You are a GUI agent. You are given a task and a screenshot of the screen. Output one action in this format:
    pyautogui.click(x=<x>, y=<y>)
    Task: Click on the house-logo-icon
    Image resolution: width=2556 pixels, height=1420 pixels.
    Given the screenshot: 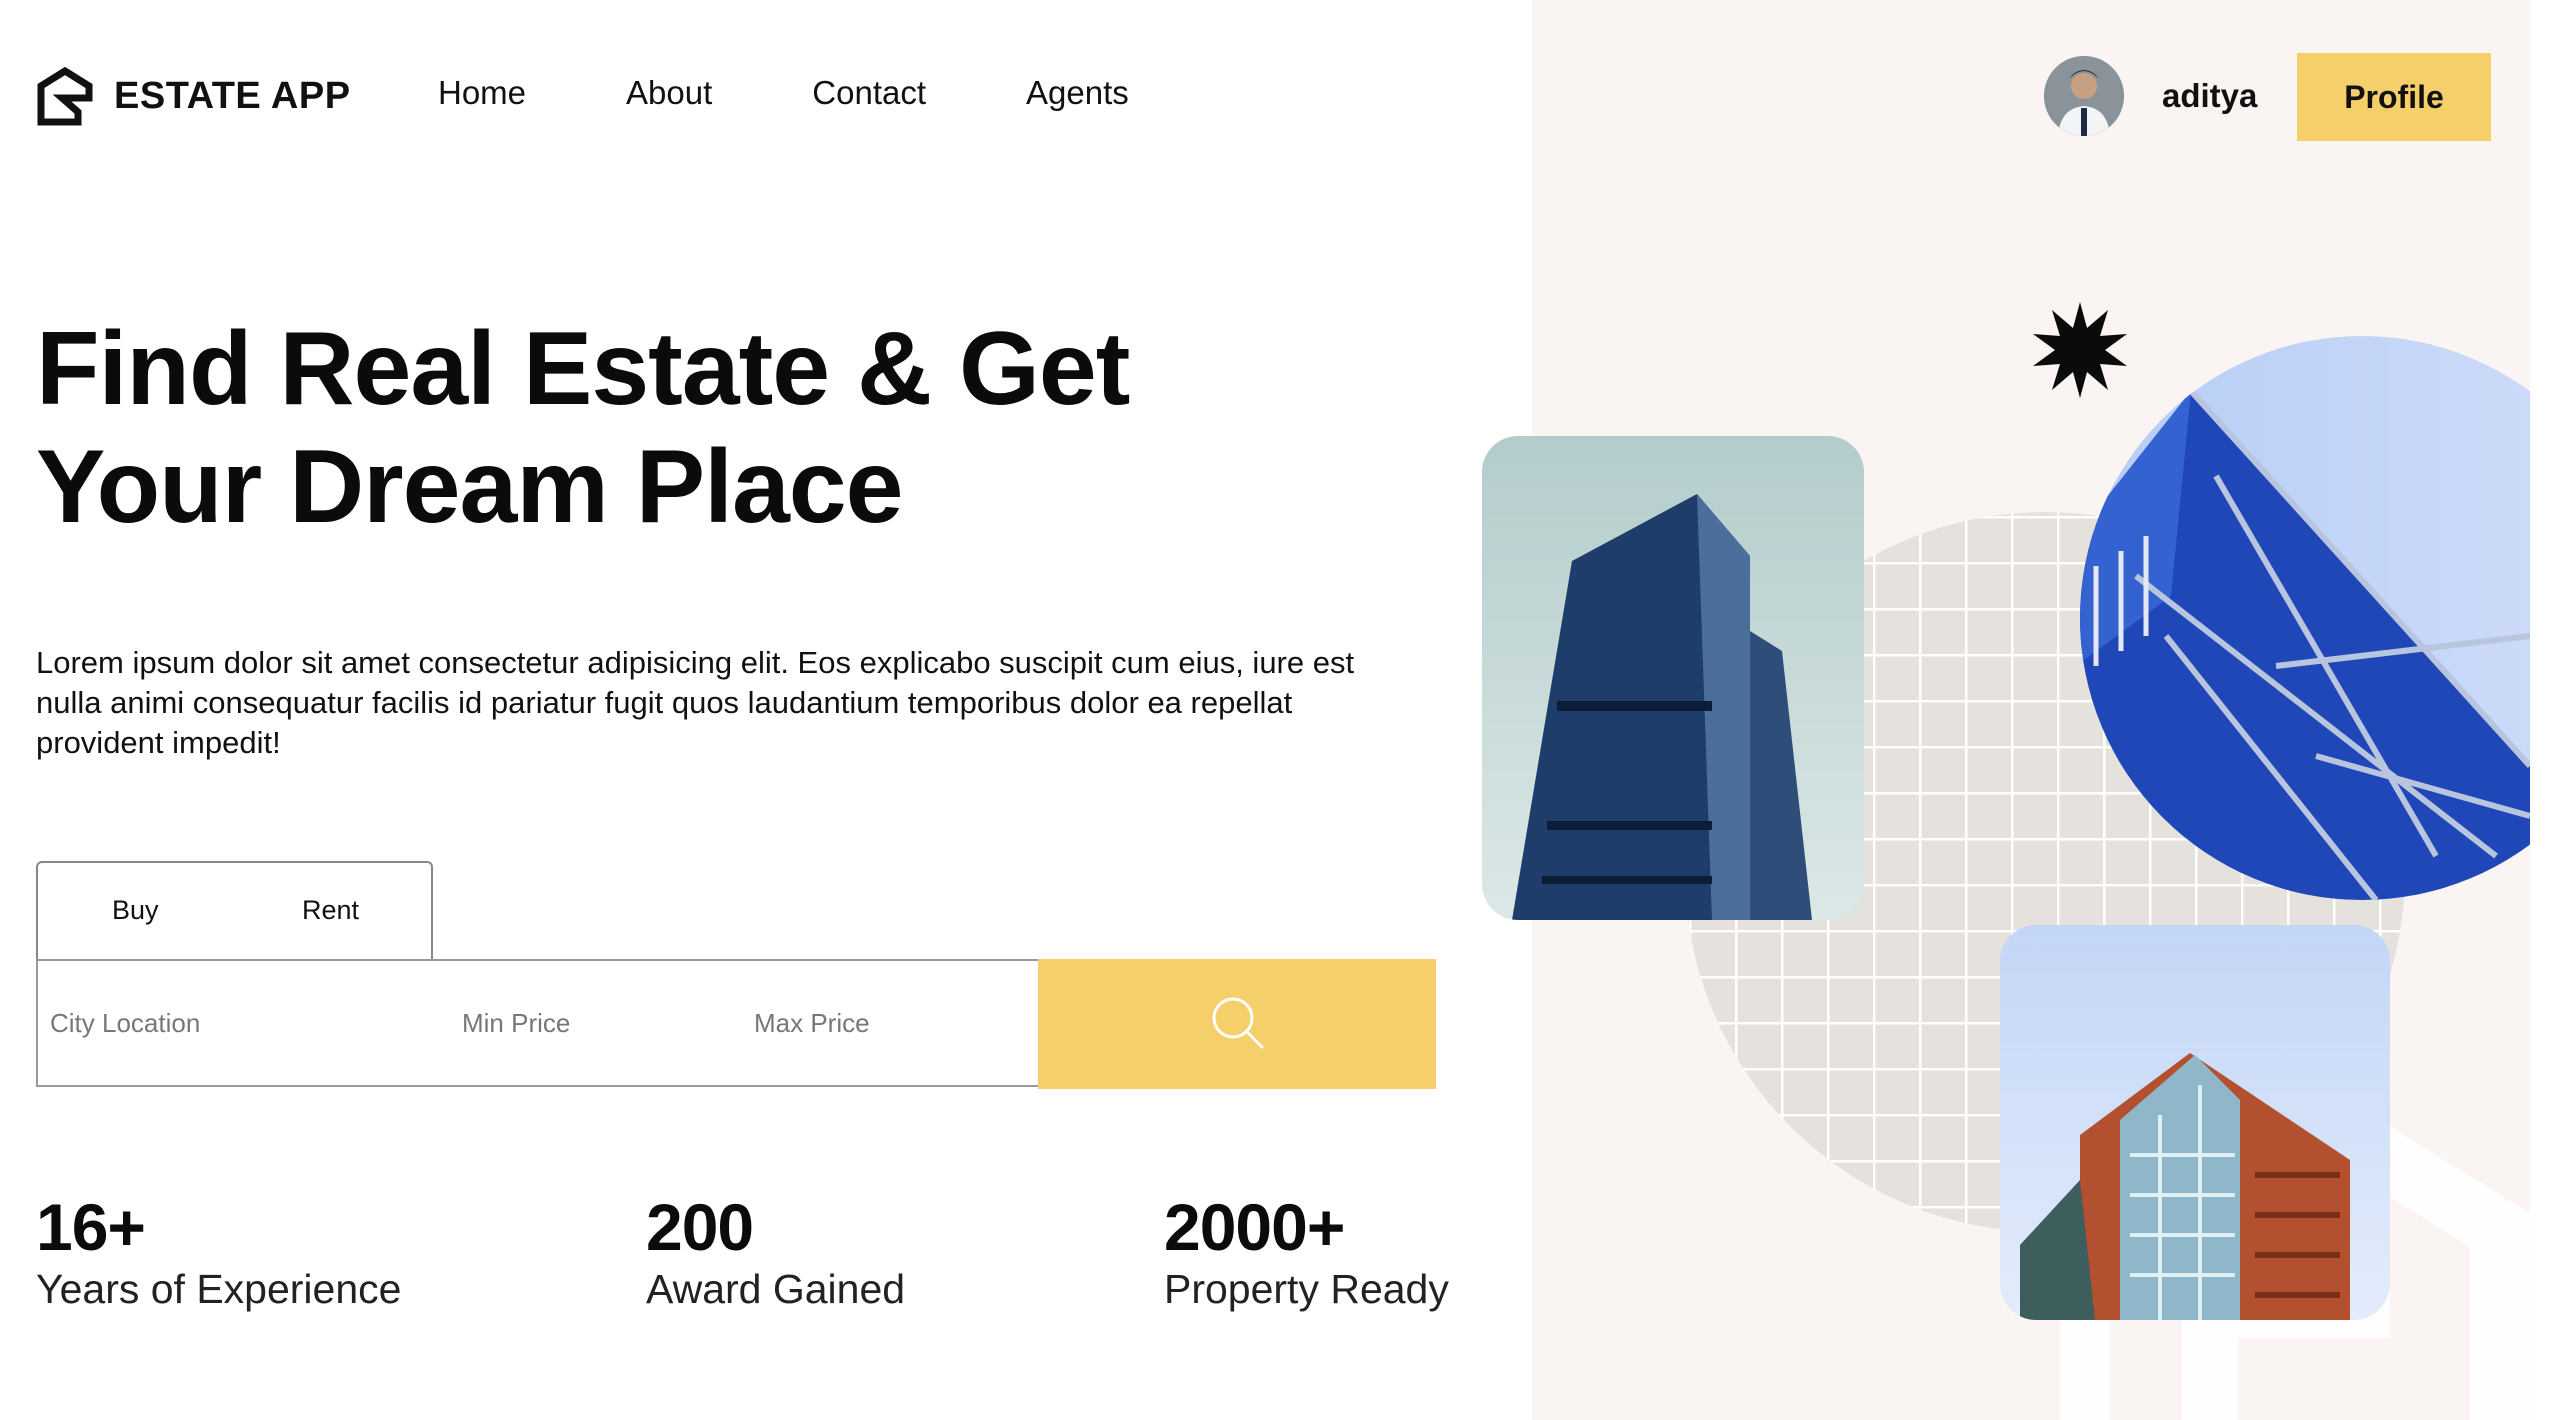 What is the action you would take?
    pyautogui.click(x=65, y=96)
    